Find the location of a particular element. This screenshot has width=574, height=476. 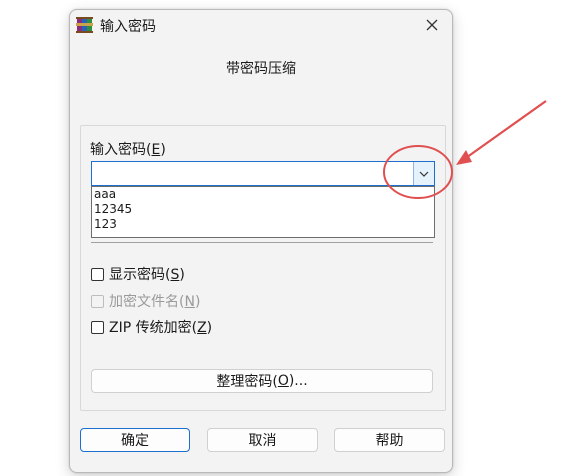

annotation-overlay is located at coordinates (465, 149).